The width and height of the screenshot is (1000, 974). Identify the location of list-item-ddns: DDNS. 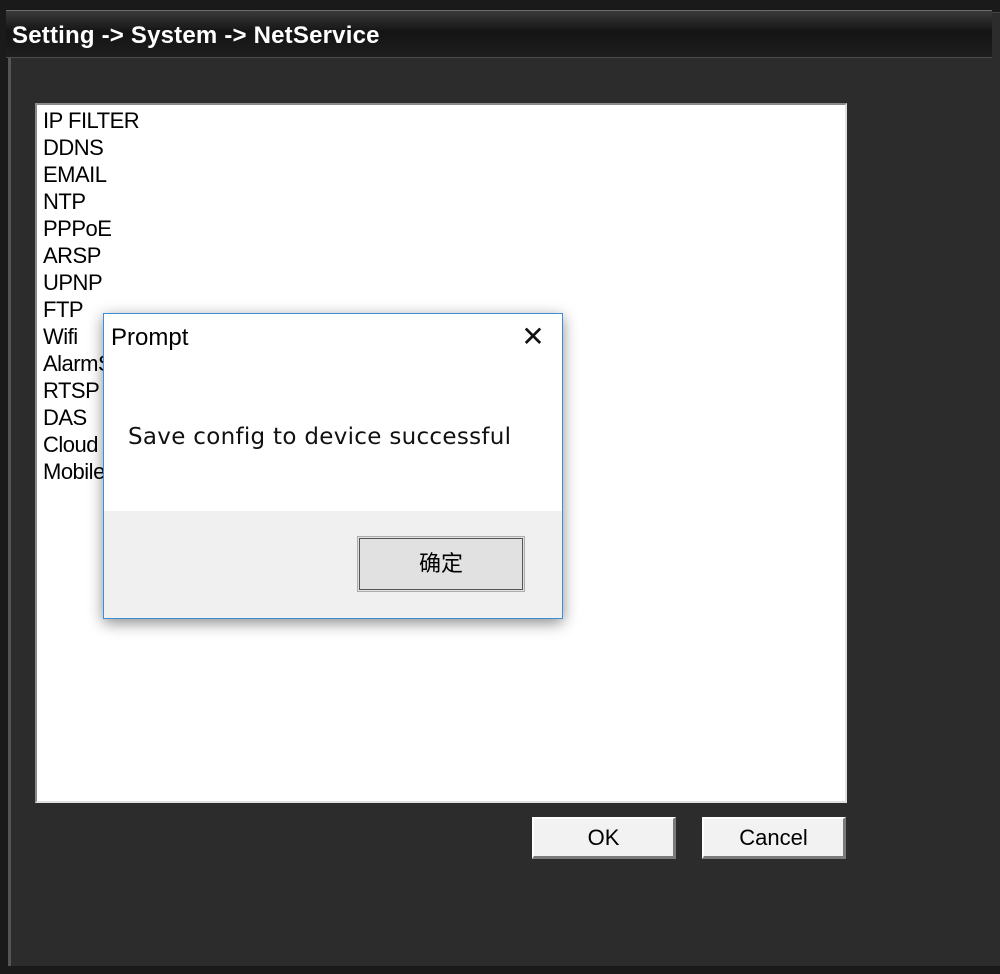
(444, 147).